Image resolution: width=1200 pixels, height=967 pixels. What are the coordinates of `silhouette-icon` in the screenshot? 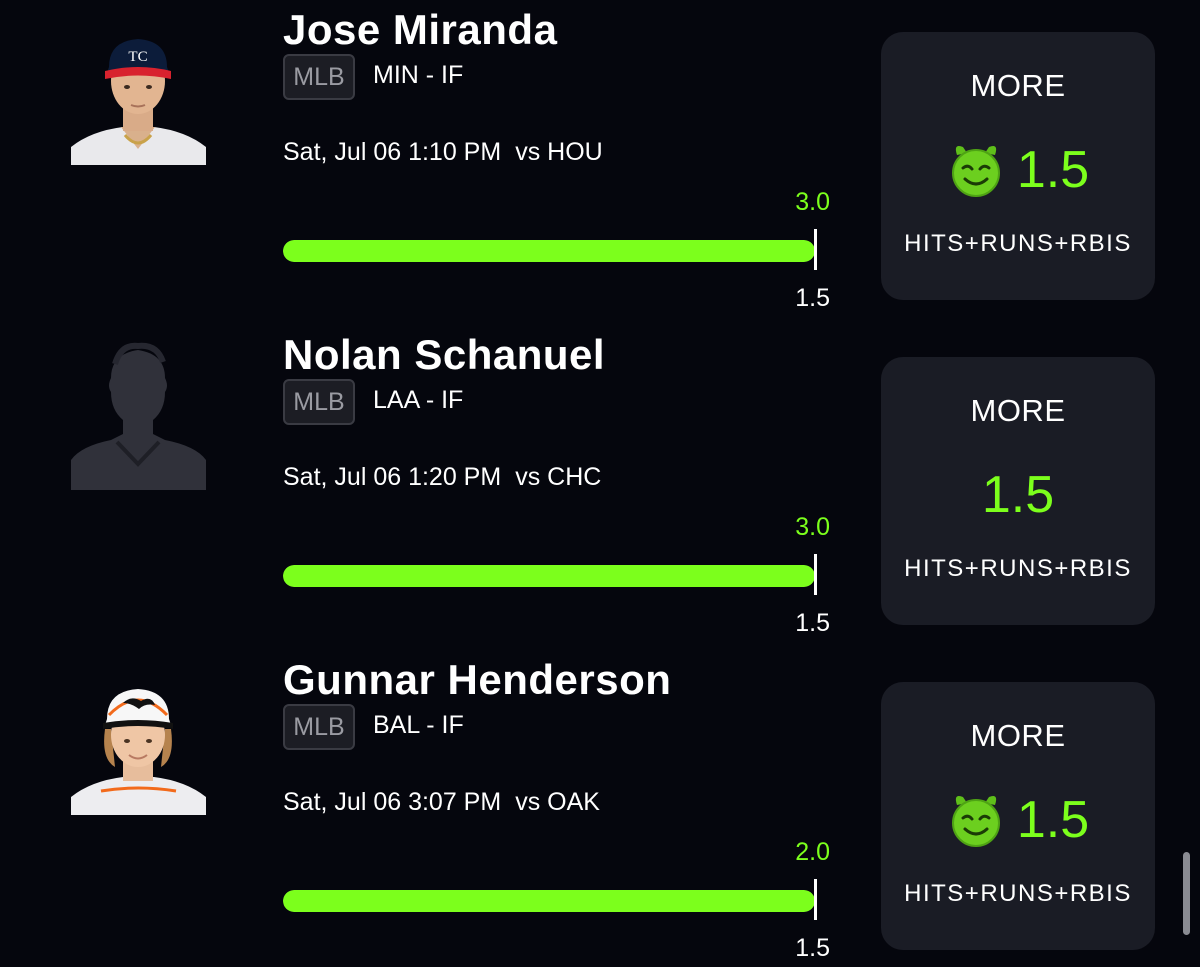 It's located at (138, 416).